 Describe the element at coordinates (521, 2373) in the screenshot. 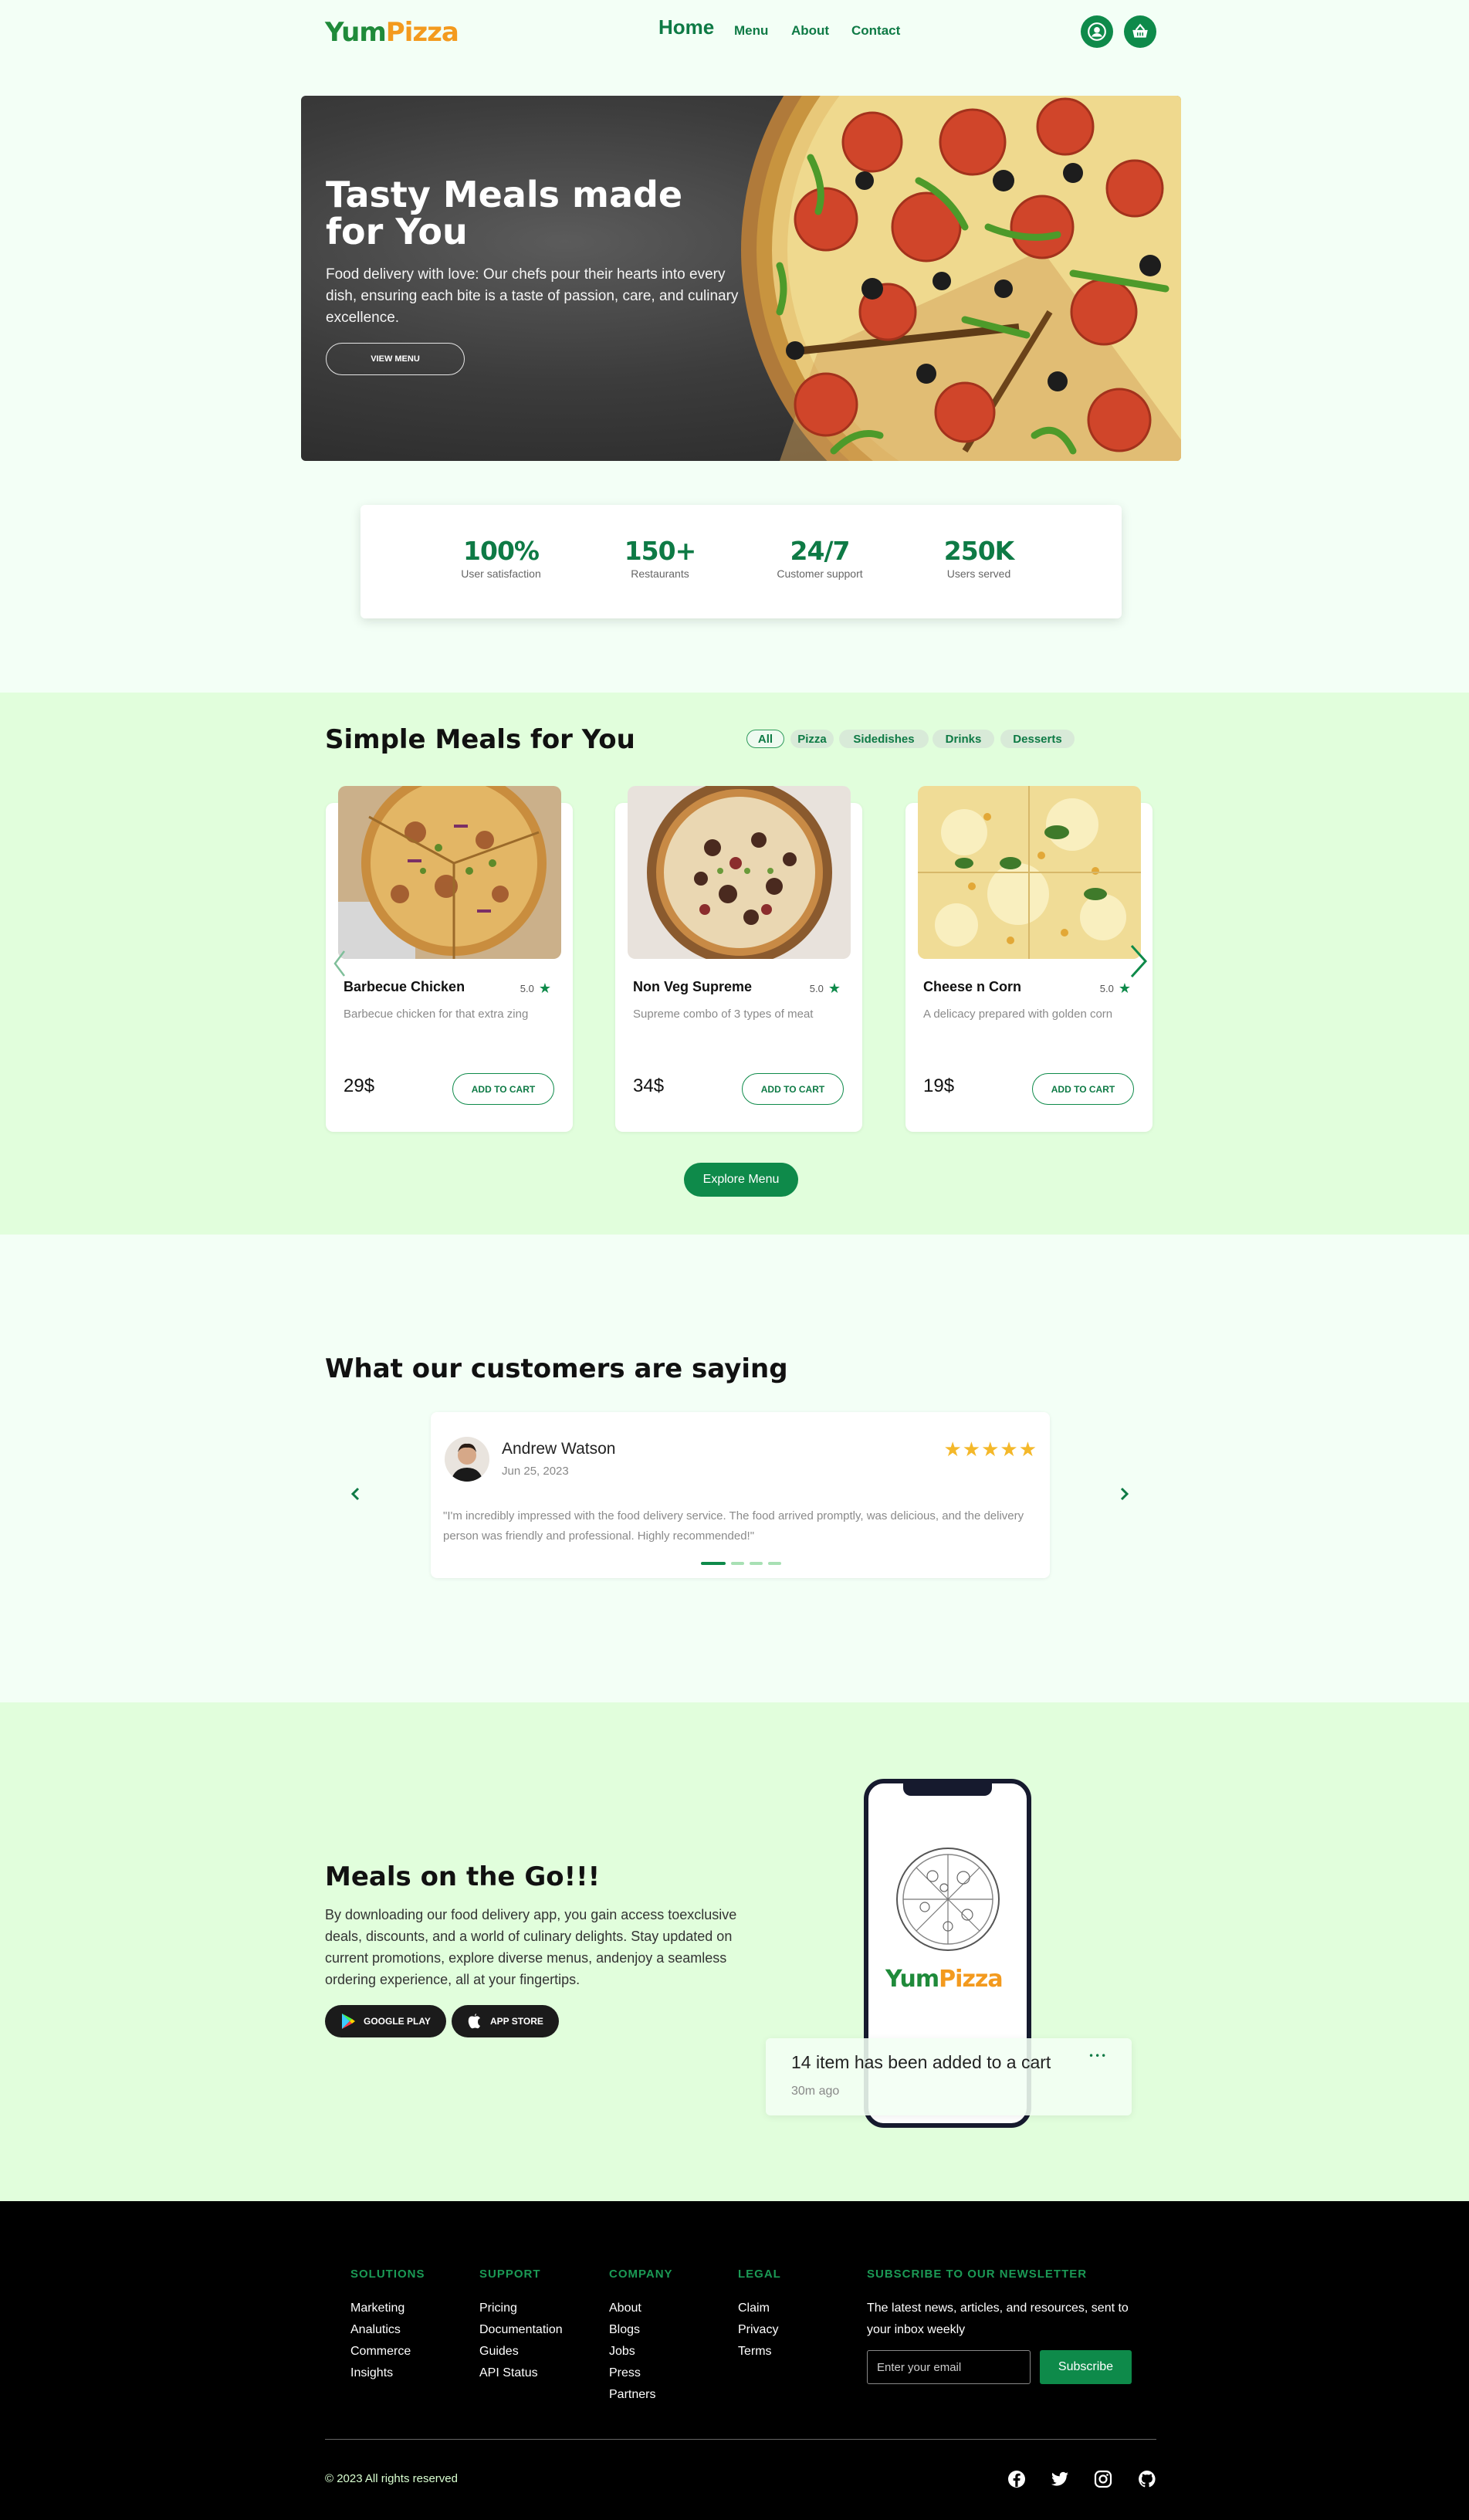

I see `footer-link: API Status` at that location.